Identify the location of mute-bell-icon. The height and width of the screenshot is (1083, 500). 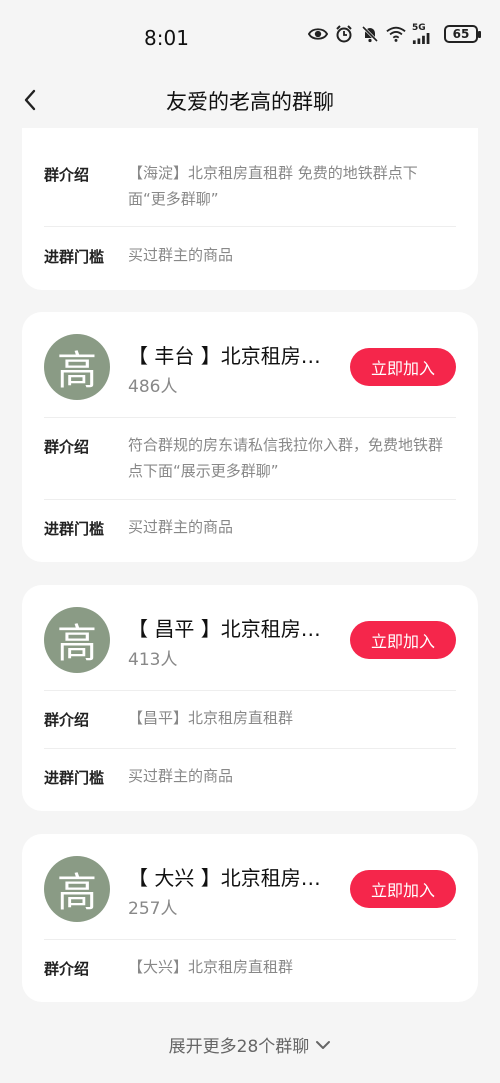
(370, 34).